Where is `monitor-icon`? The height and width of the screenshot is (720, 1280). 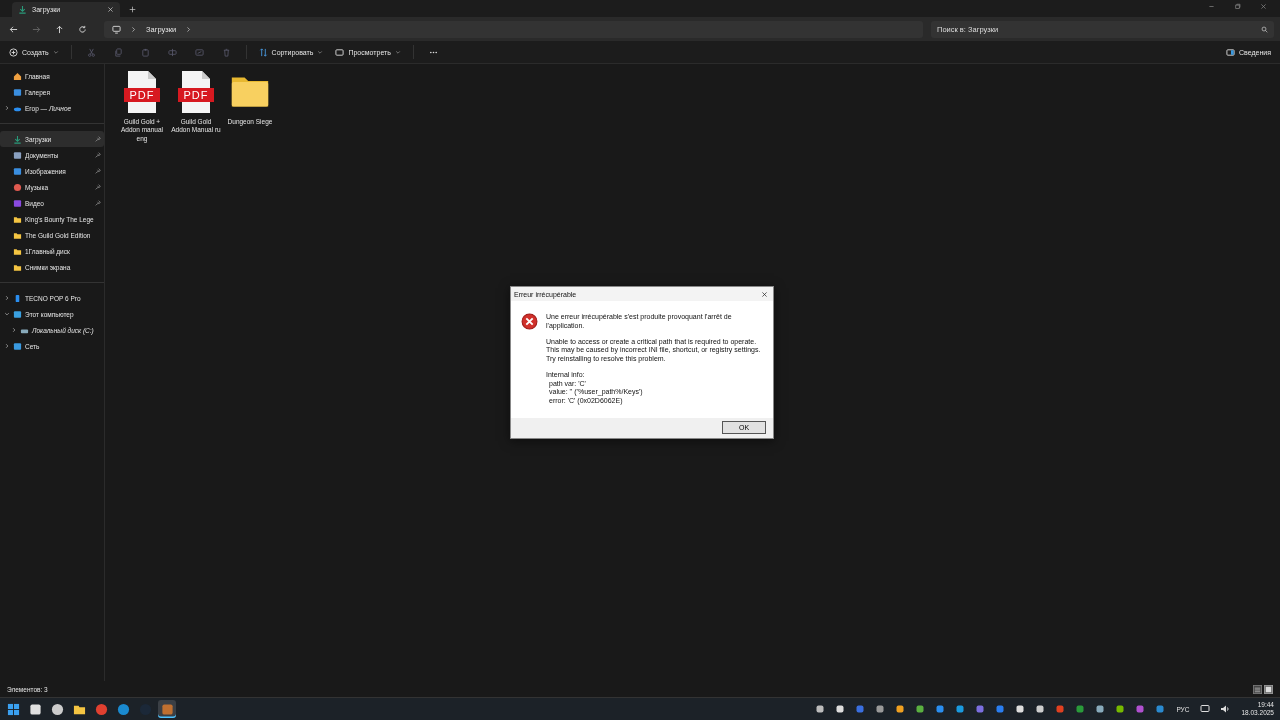
monitor-icon is located at coordinates (116, 29).